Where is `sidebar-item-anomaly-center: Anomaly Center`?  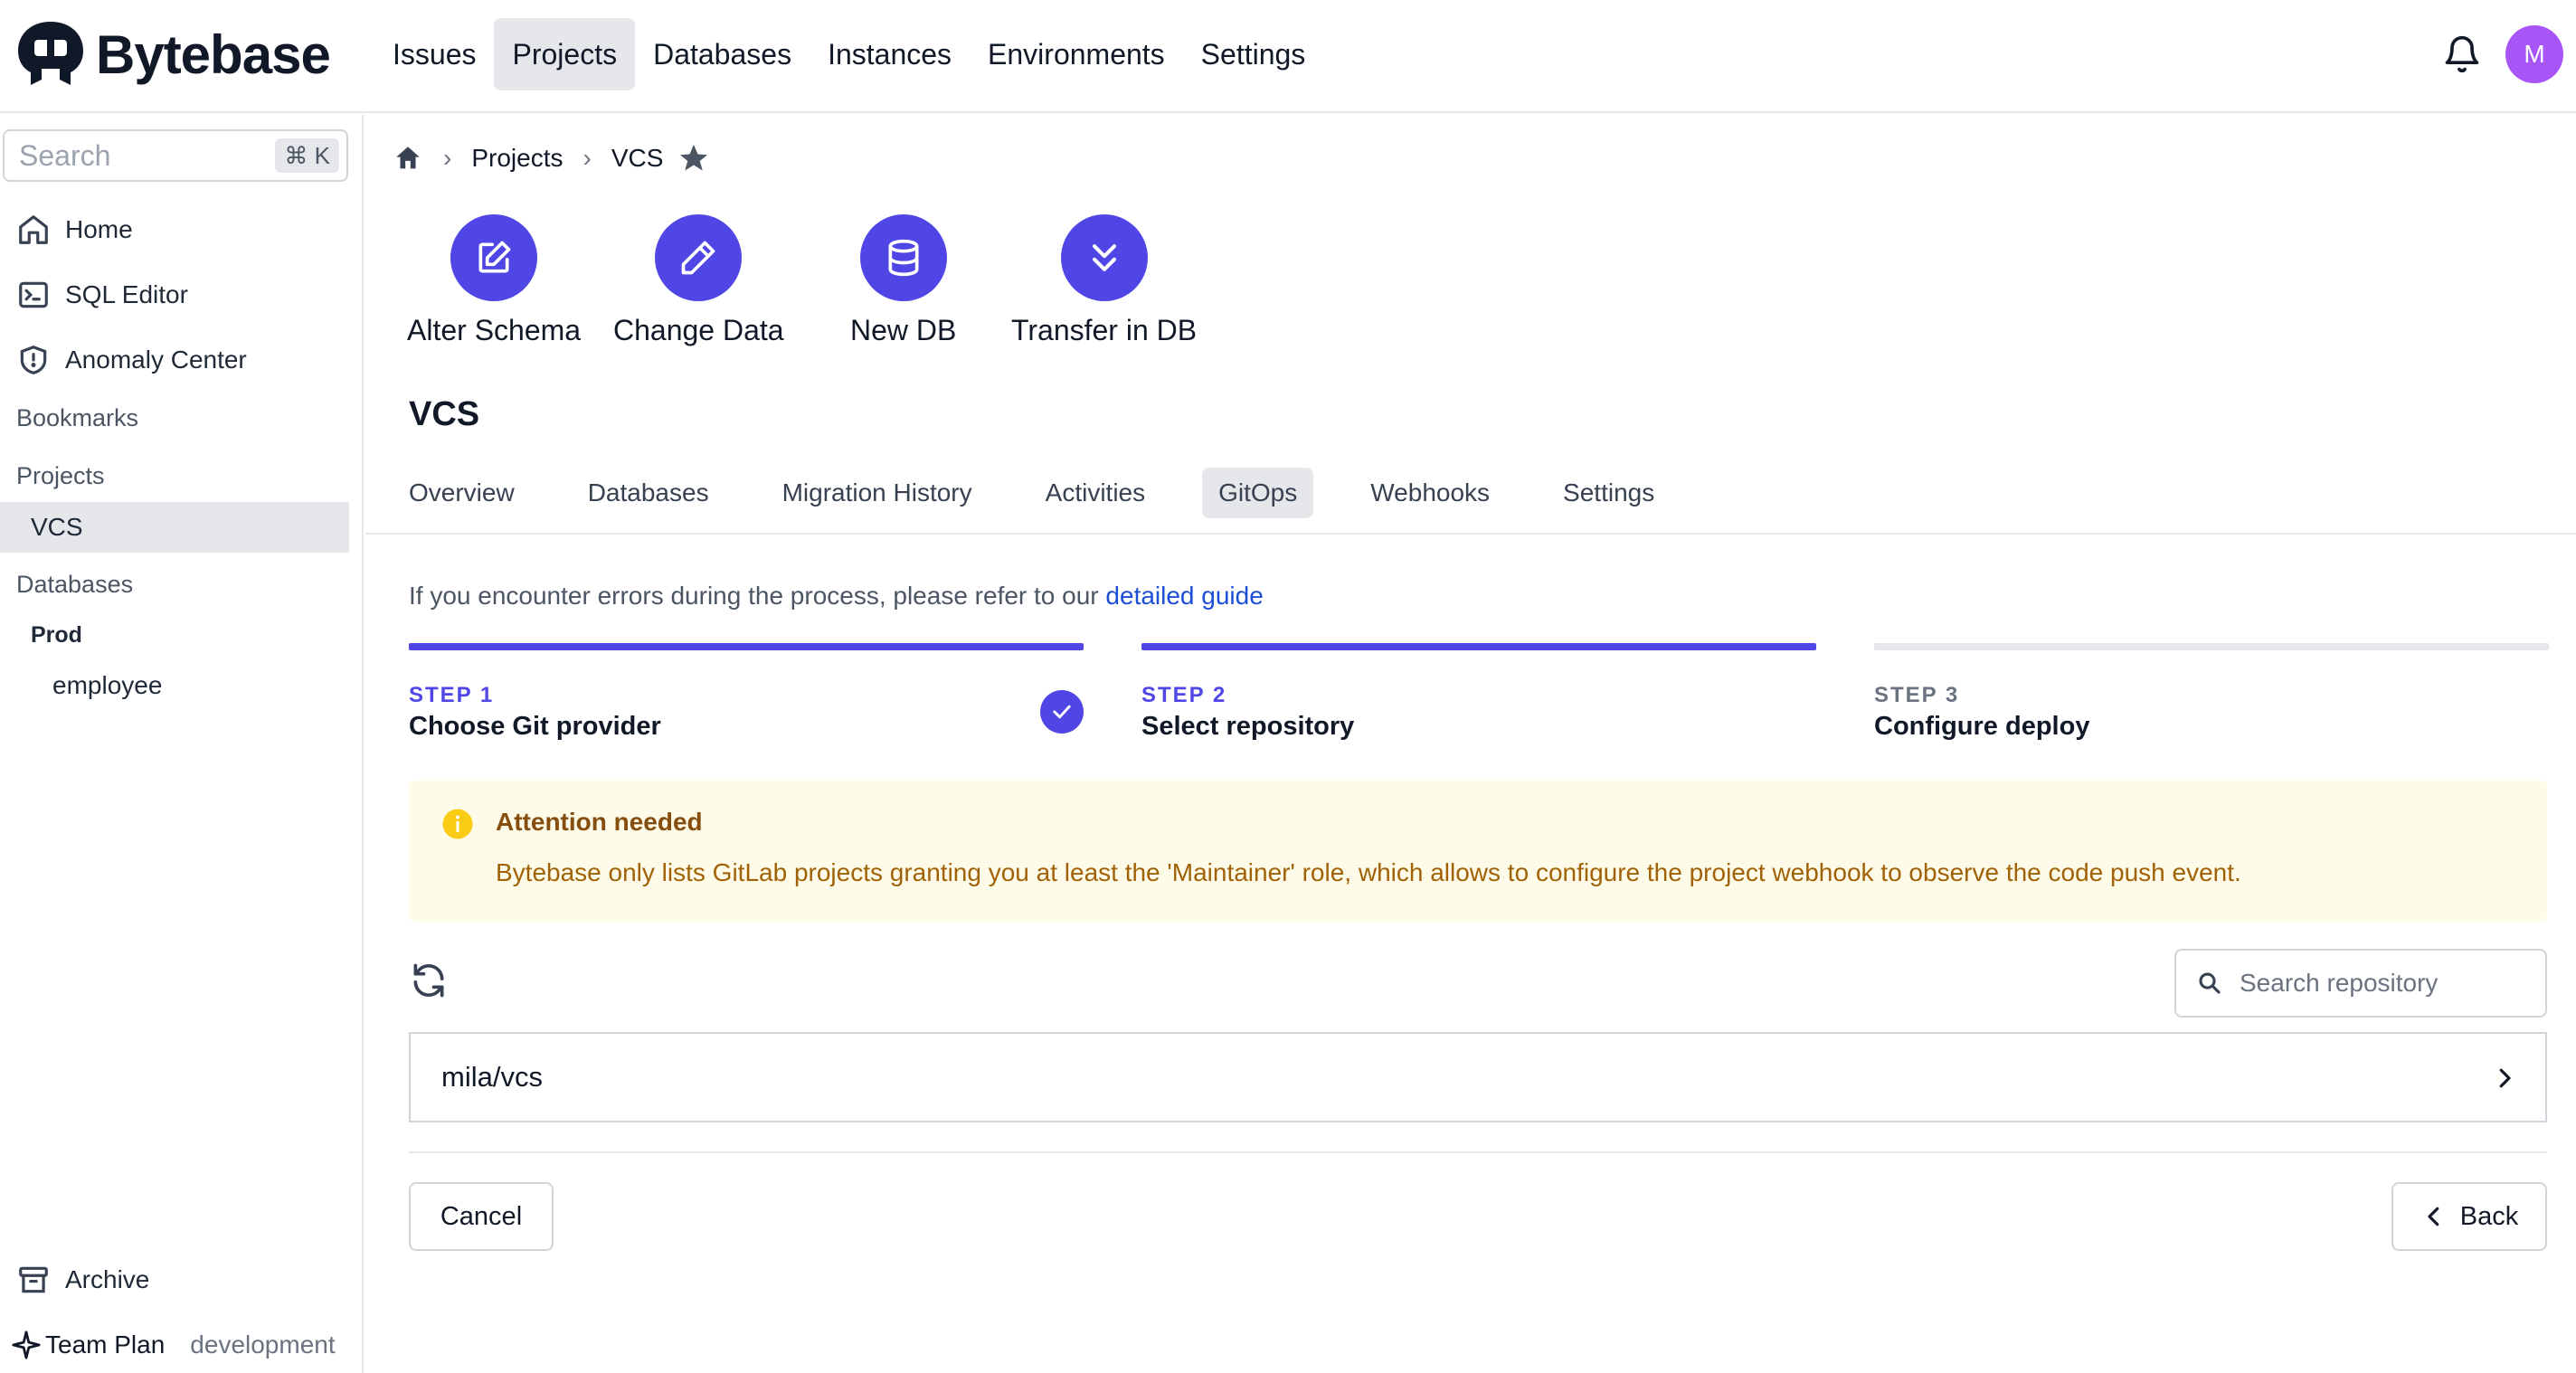 sidebar-item-anomaly-center: Anomaly Center is located at coordinates (132, 360).